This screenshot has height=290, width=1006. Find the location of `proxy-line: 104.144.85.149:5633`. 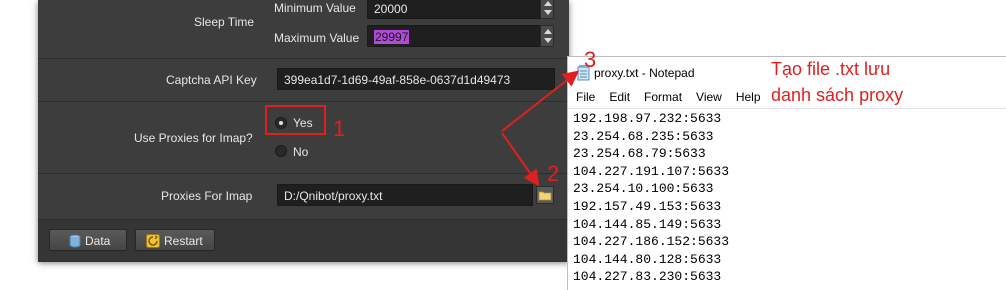

proxy-line: 104.144.85.149:5633 is located at coordinates (647, 224).